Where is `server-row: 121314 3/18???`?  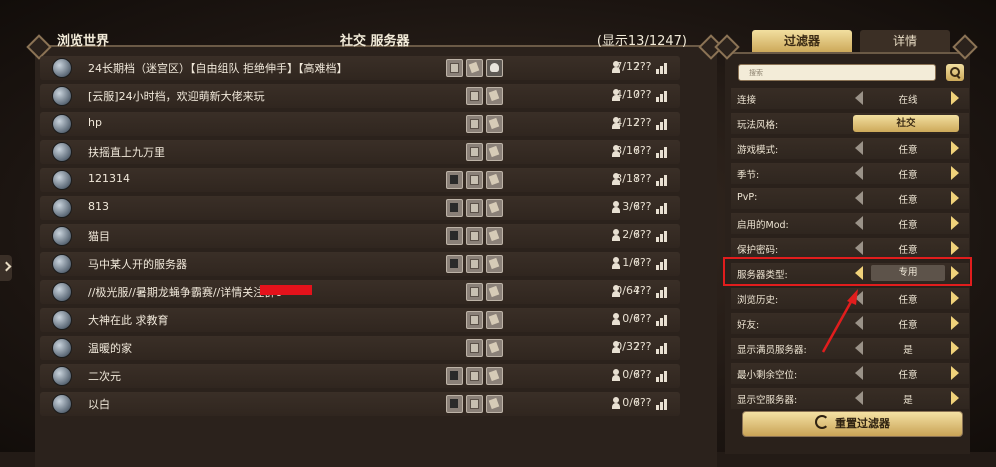 server-row: 121314 3/18??? is located at coordinates (360, 180).